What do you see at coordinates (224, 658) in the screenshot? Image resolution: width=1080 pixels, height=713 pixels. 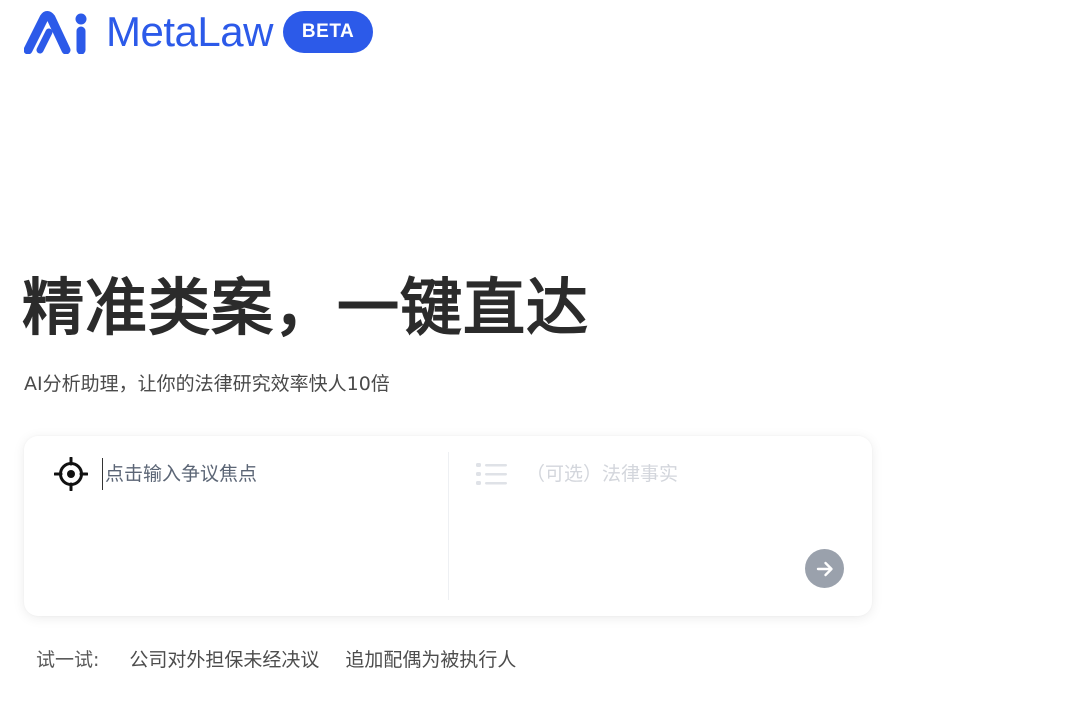 I see `suggestion-link: 公司对外担保未经决议` at bounding box center [224, 658].